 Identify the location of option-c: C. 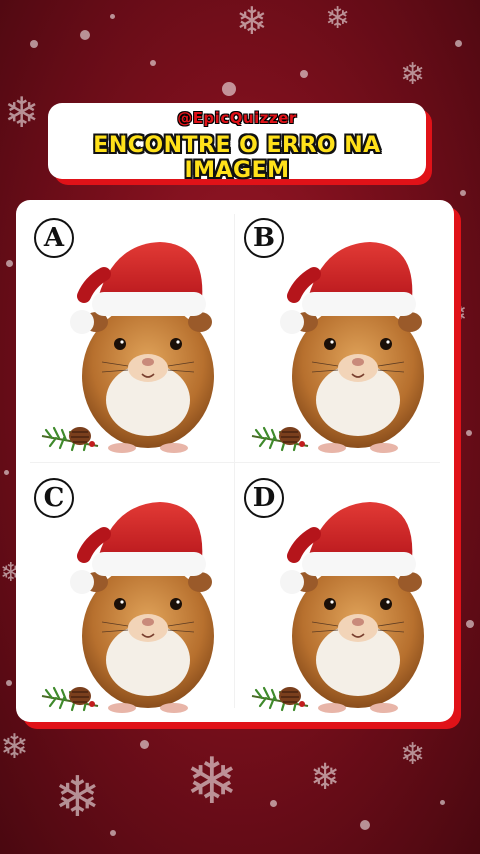
(125, 593).